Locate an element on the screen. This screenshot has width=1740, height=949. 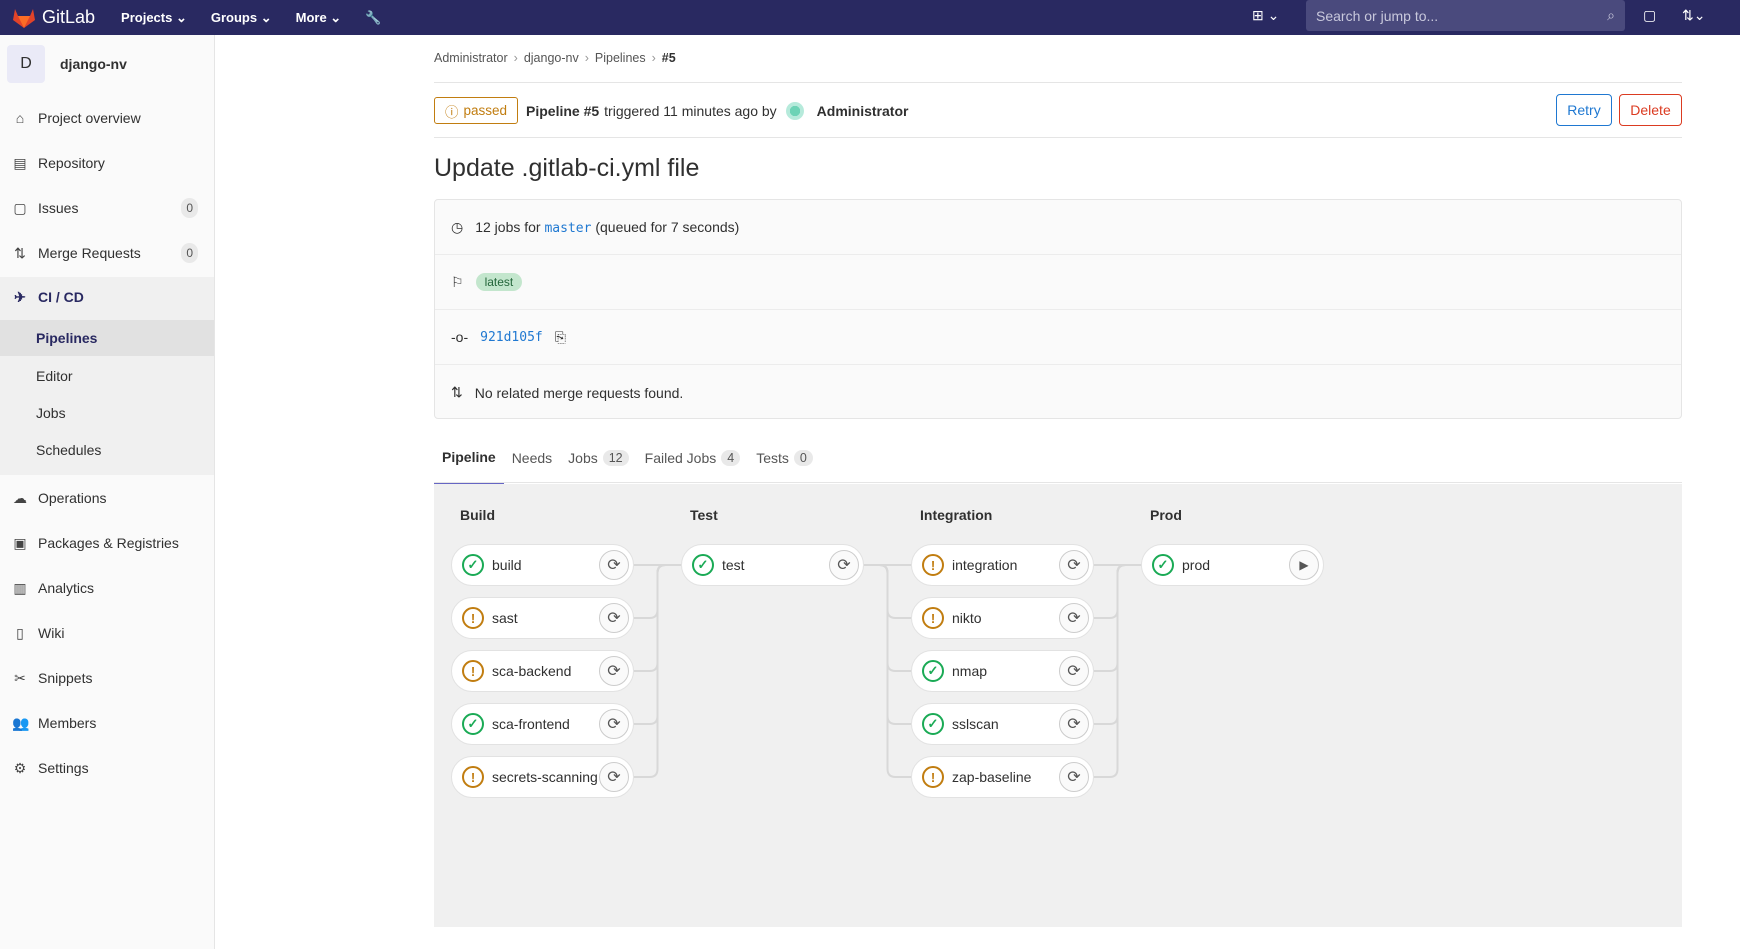
sidebar-item-snippets: ✂ Snippets is located at coordinates (107, 678).